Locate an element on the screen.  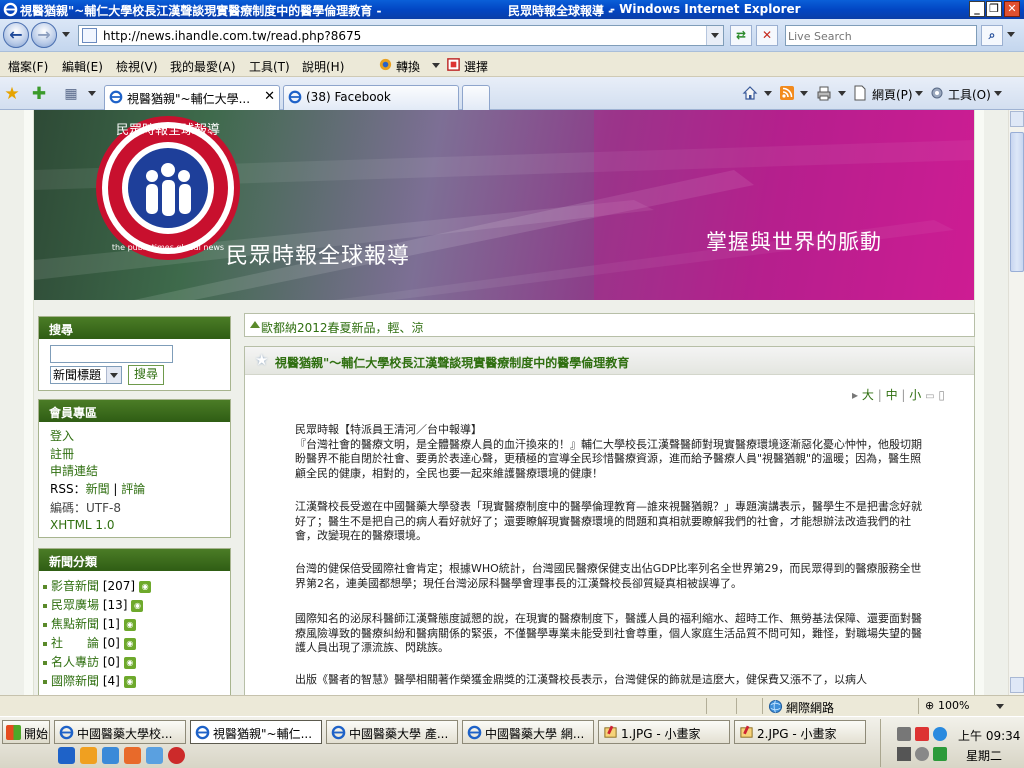
favorites-star-icon: ★ is located at coordinates (12, 94).